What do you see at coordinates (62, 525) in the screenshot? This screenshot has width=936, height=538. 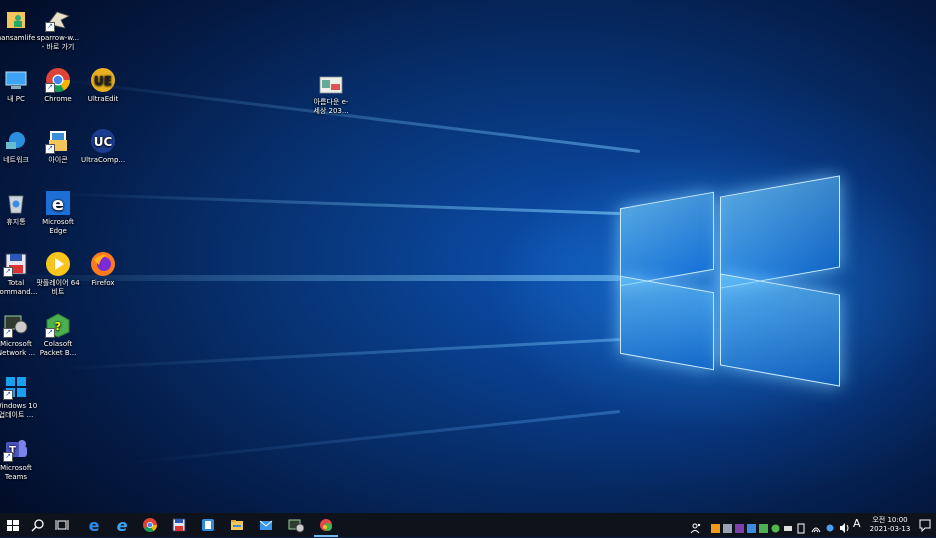 I see `task-view-button` at bounding box center [62, 525].